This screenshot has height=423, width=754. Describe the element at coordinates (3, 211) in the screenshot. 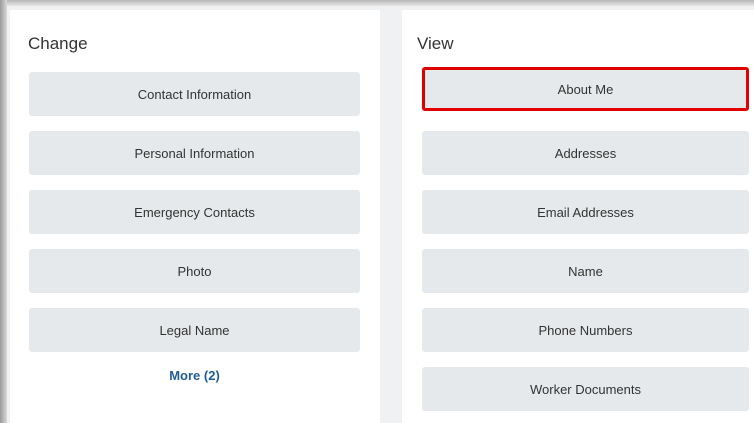

I see `left-border` at that location.